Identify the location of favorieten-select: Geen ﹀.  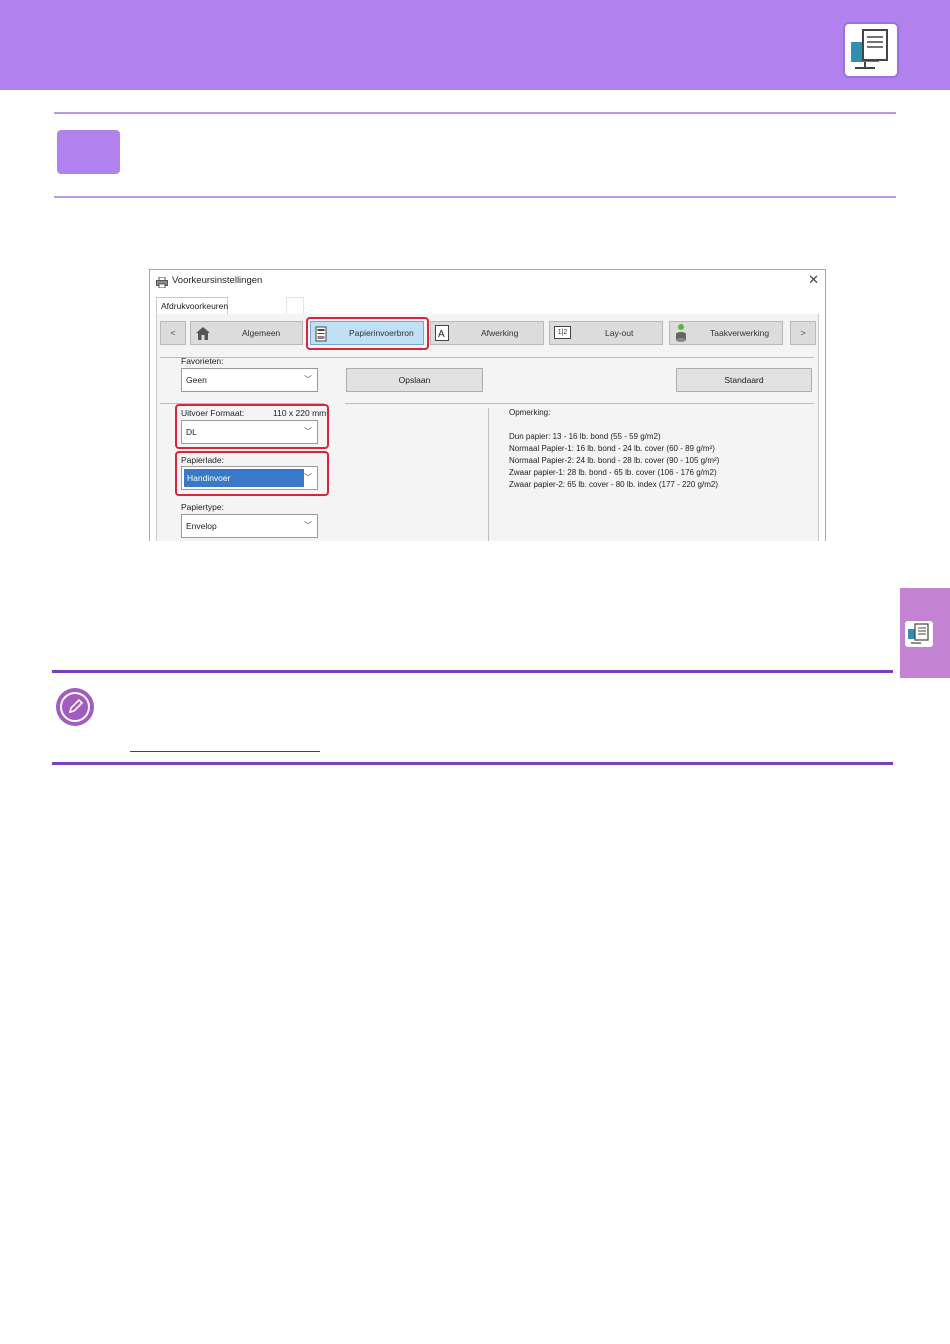
(249, 380).